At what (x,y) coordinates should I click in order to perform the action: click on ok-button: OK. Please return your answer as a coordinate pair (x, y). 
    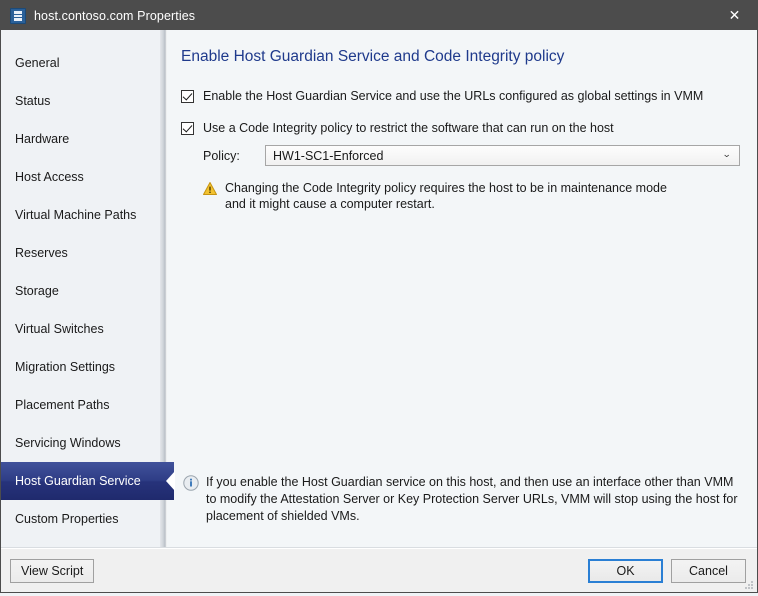
    Looking at the image, I should click on (625, 570).